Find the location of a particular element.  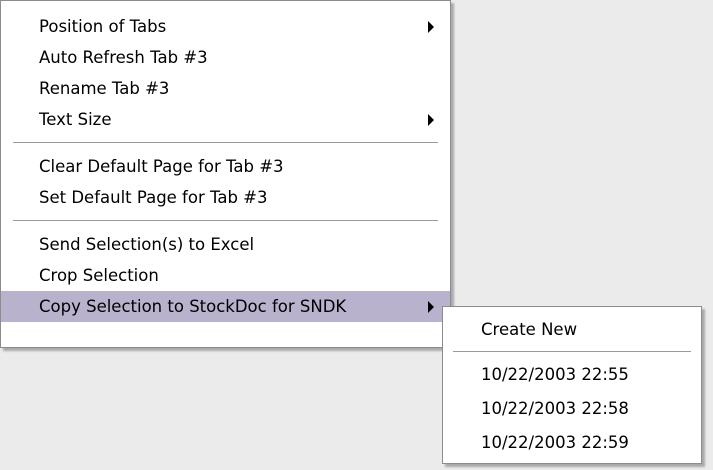

menu-item-label: Set Default Page for Tab #3 is located at coordinates (153, 197).